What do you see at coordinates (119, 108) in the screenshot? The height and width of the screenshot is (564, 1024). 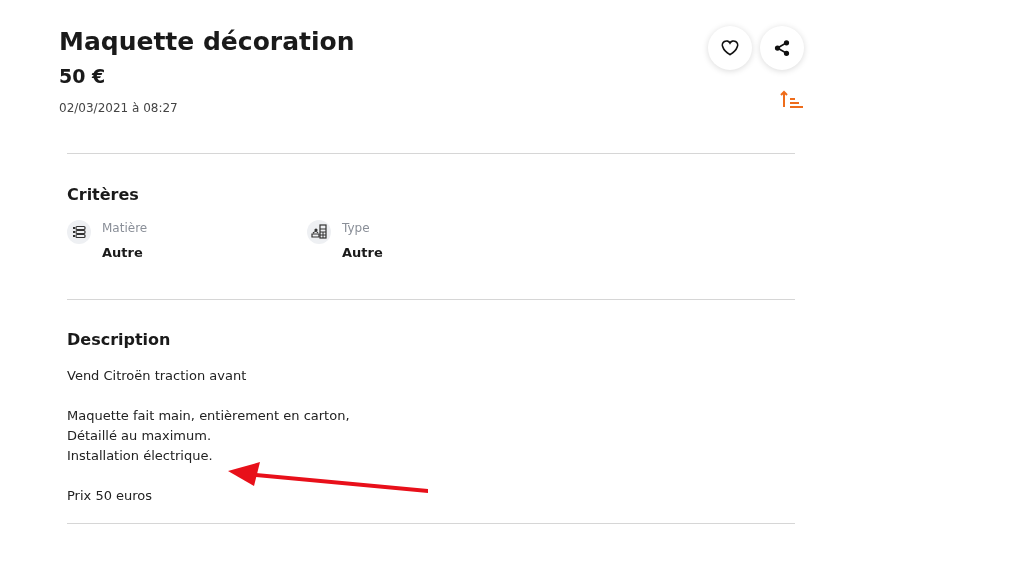 I see `listing-date: 02/03/2021 à 08:27` at bounding box center [119, 108].